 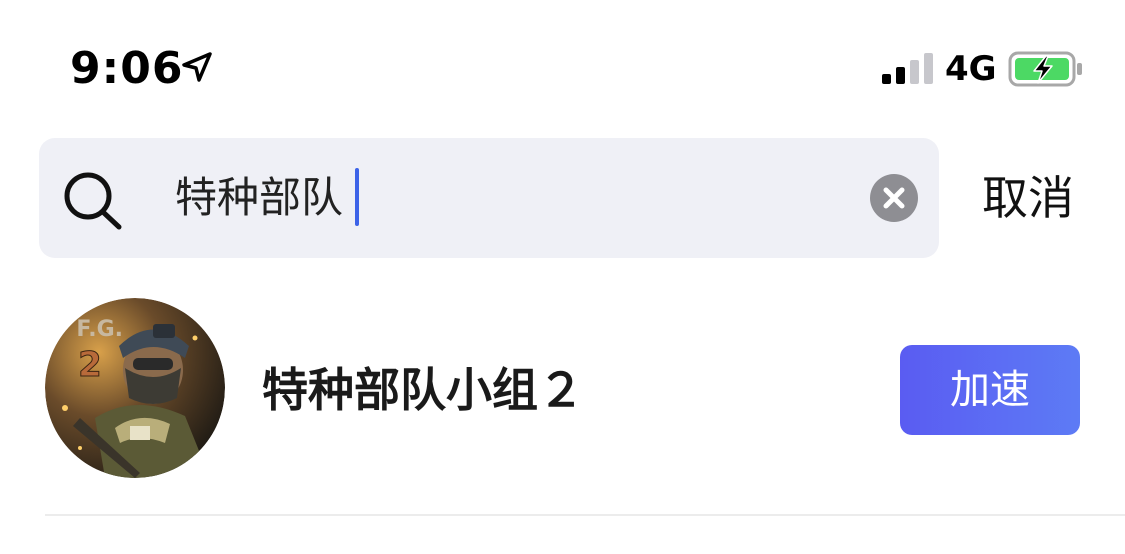 What do you see at coordinates (99, 329) in the screenshot?
I see `svg-text: F.G.` at bounding box center [99, 329].